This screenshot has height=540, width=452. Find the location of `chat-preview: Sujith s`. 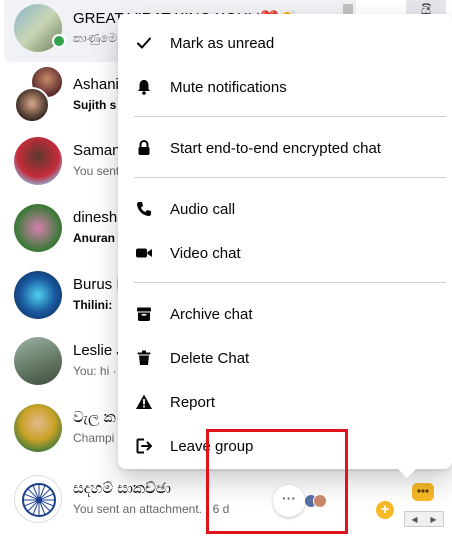

chat-preview: Sujith s is located at coordinates (95, 105).